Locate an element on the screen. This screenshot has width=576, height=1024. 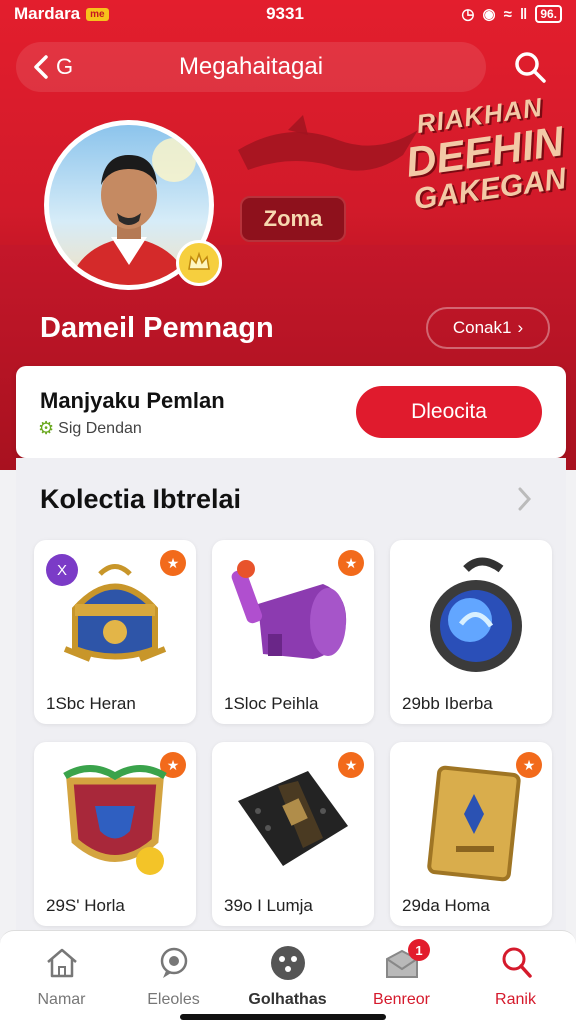
tab-collection: Golhathas is located at coordinates (287, 976).